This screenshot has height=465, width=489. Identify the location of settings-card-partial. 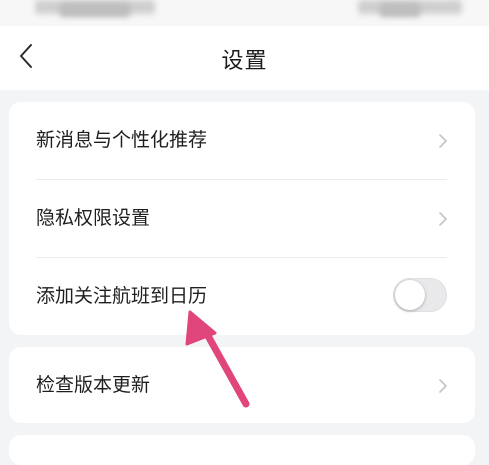
(242, 450).